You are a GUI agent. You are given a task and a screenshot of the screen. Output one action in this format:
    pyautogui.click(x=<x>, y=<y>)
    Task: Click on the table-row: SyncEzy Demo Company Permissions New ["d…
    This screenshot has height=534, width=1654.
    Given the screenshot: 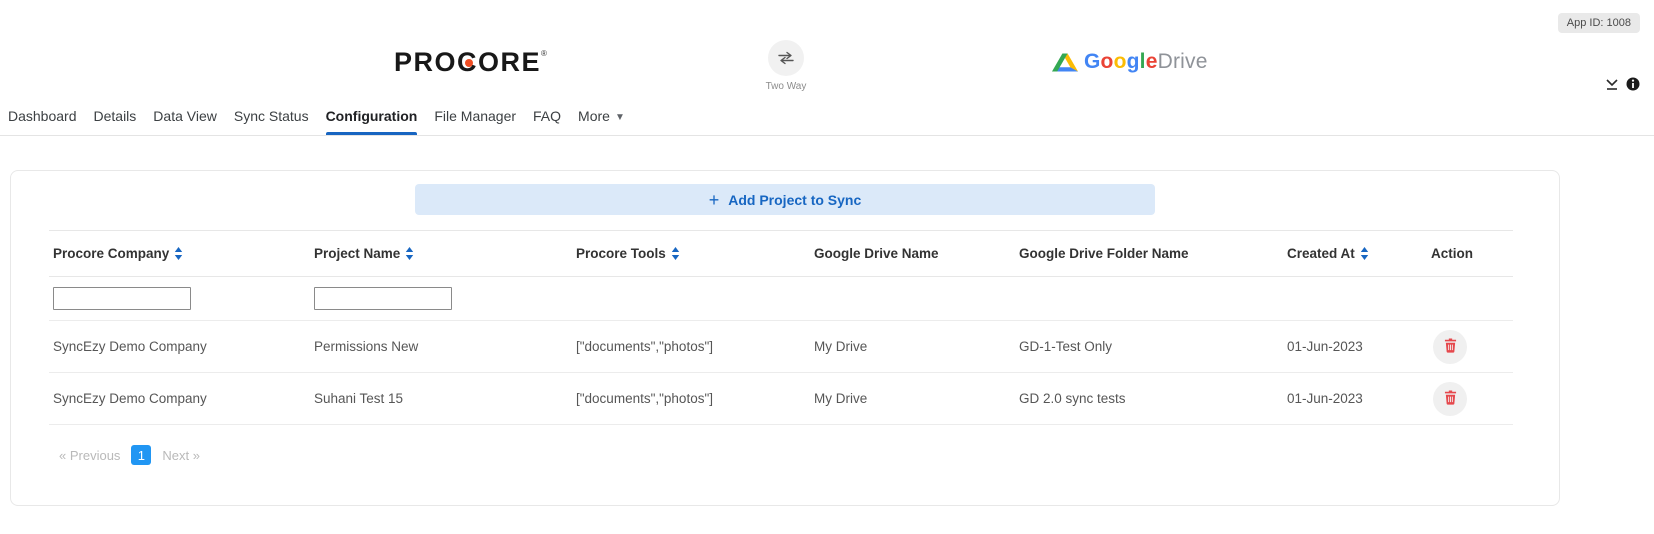 What is the action you would take?
    pyautogui.click(x=781, y=346)
    